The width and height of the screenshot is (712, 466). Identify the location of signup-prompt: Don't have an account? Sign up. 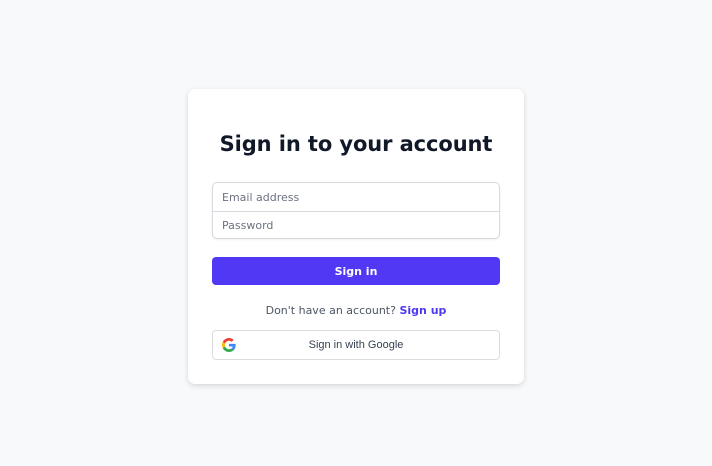
(356, 311).